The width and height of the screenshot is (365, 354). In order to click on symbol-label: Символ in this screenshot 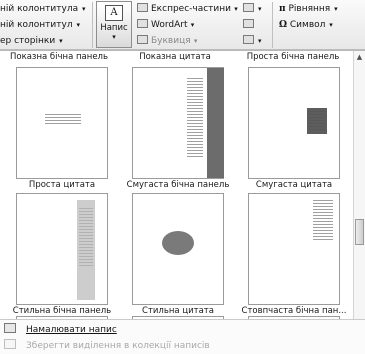, I will do `click(307, 25)`.